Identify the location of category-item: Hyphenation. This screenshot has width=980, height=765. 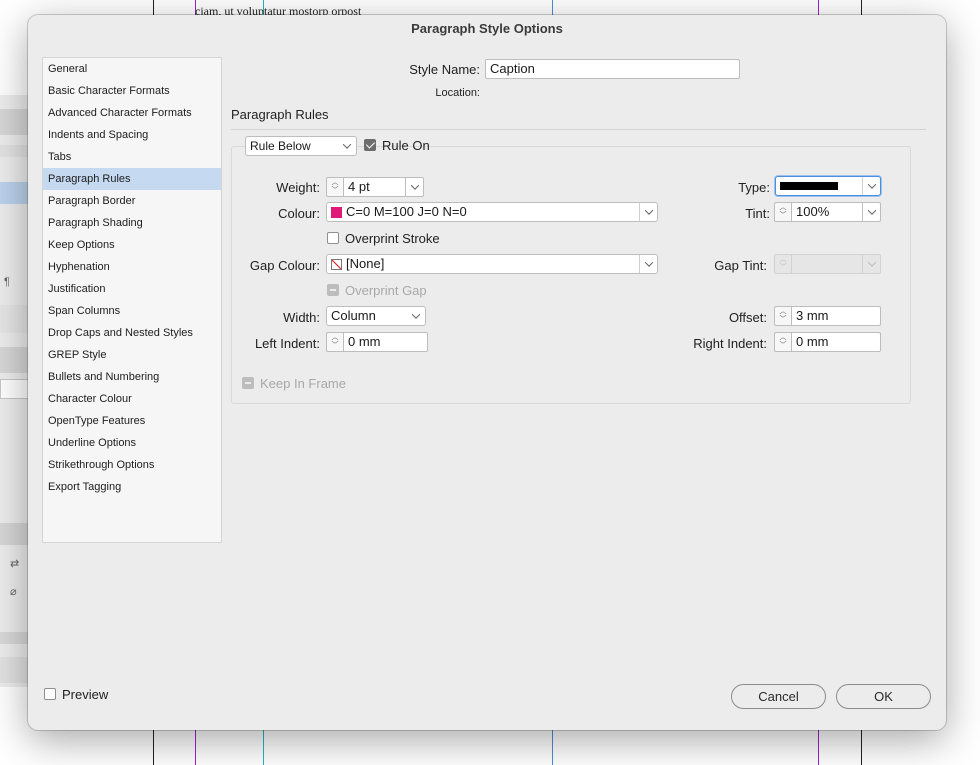
(132, 267).